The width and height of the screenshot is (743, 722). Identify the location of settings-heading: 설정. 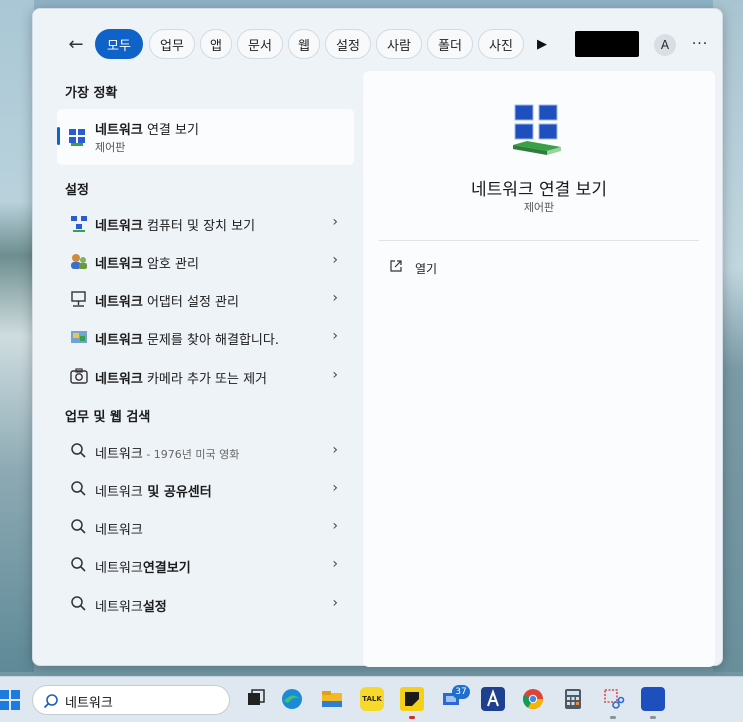
(77, 190).